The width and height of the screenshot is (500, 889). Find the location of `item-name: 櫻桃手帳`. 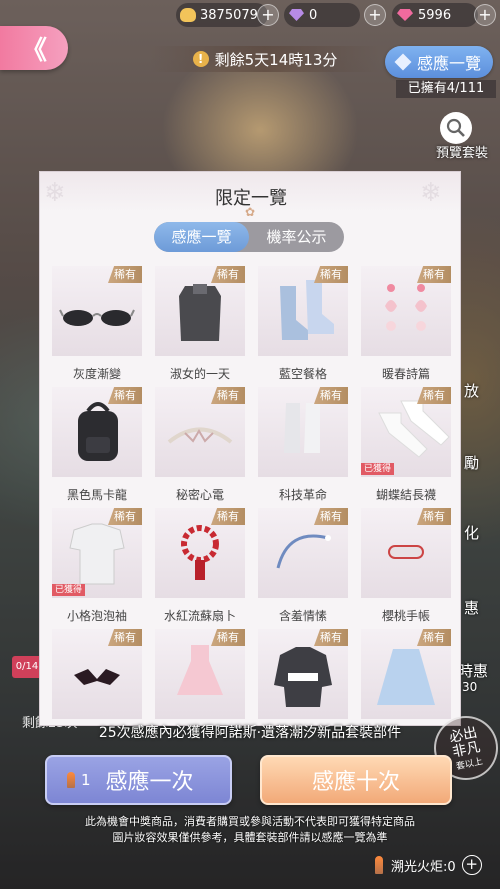

item-name: 櫻桃手帳 is located at coordinates (405, 616).